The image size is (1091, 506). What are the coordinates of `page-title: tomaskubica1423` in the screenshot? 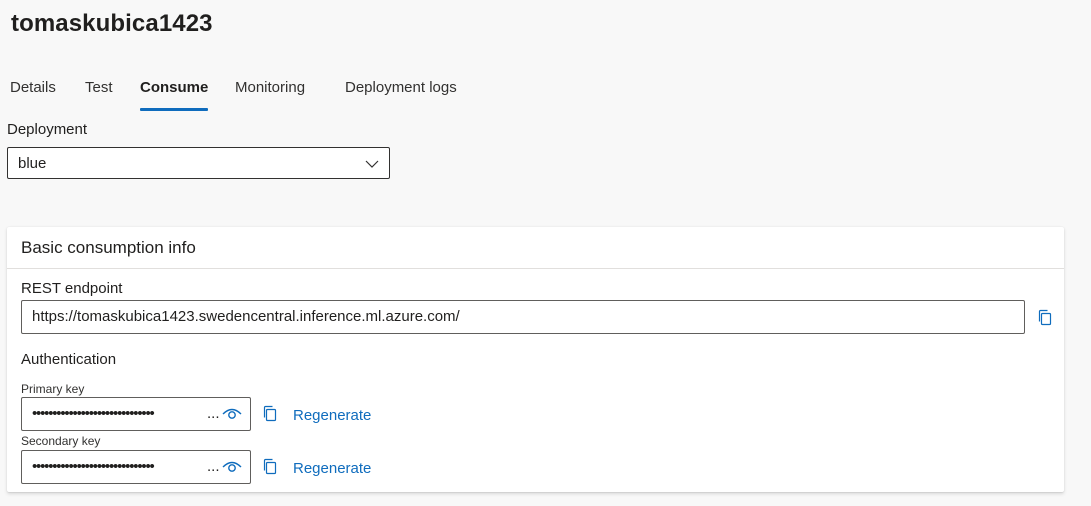 It's located at (112, 23).